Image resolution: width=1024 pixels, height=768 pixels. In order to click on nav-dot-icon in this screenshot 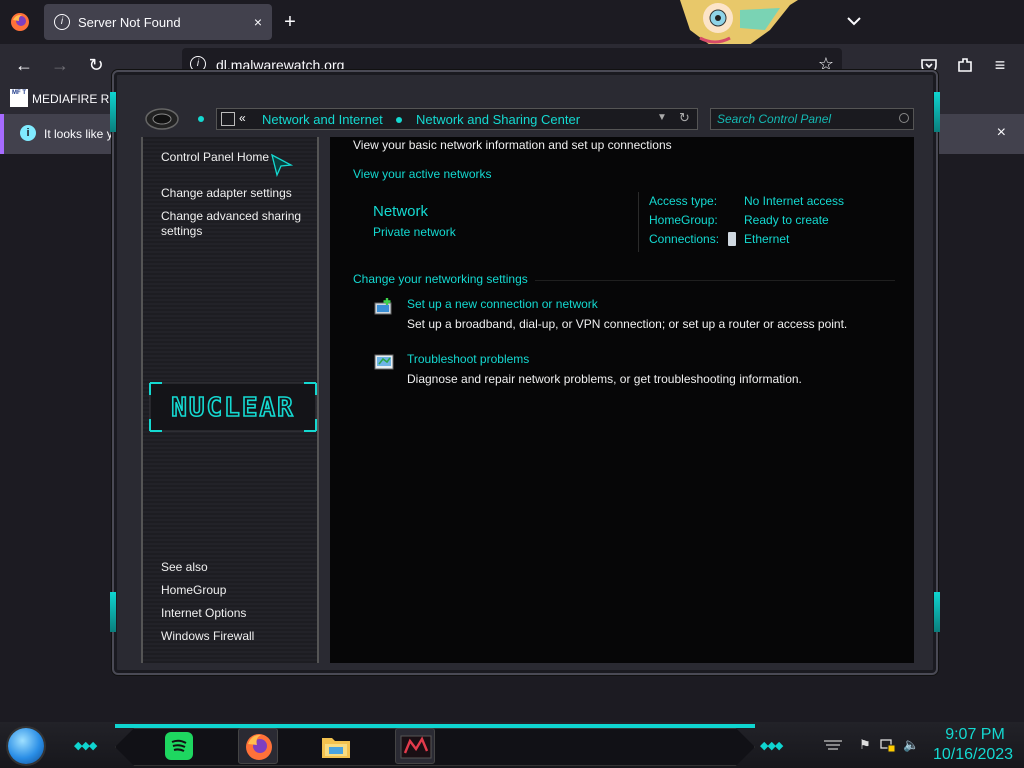, I will do `click(201, 119)`.